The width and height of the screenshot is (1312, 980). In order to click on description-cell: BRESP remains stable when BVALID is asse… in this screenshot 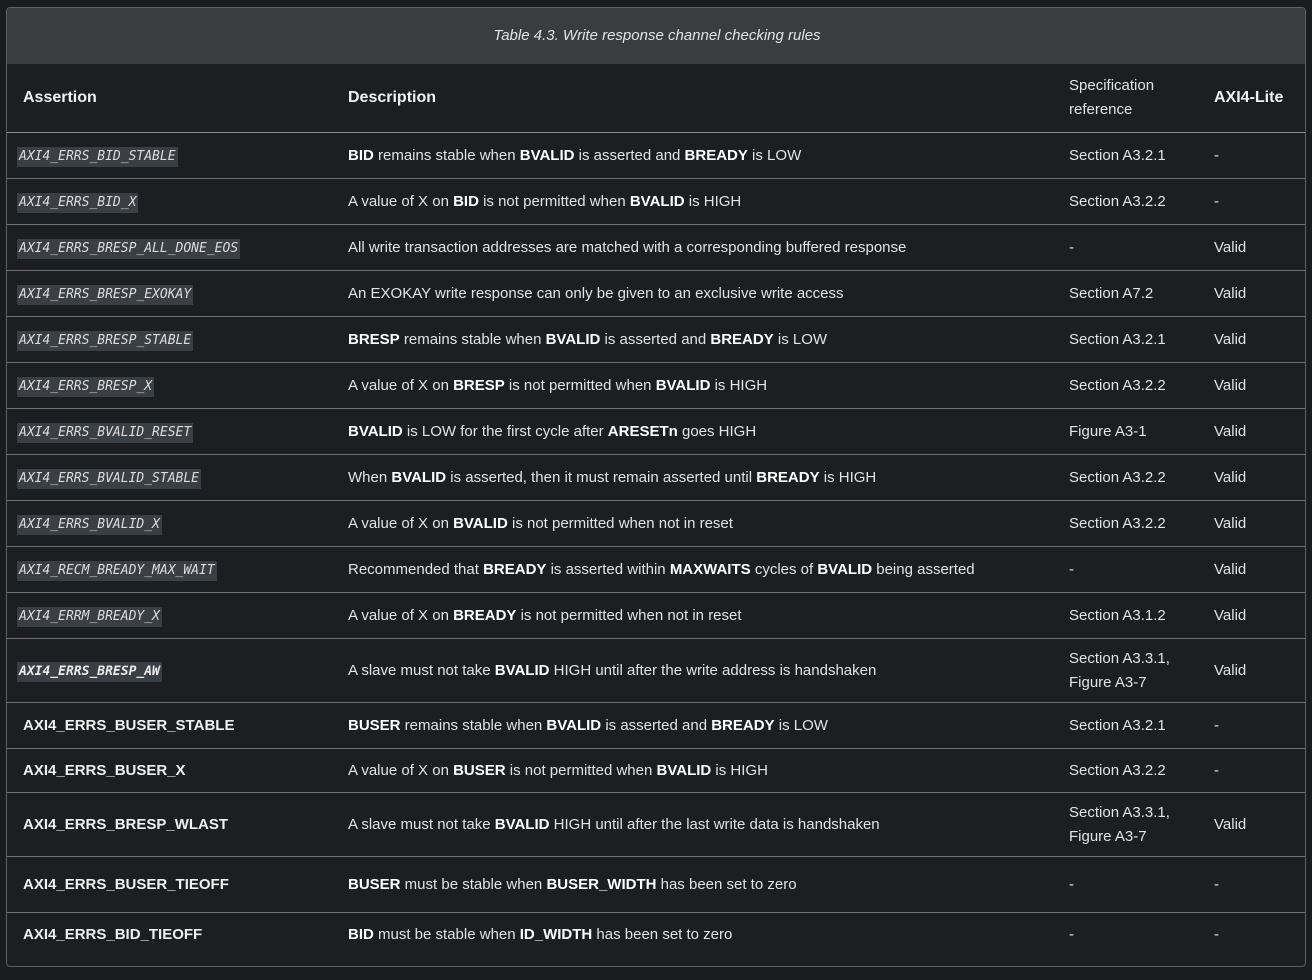, I will do `click(692, 339)`.